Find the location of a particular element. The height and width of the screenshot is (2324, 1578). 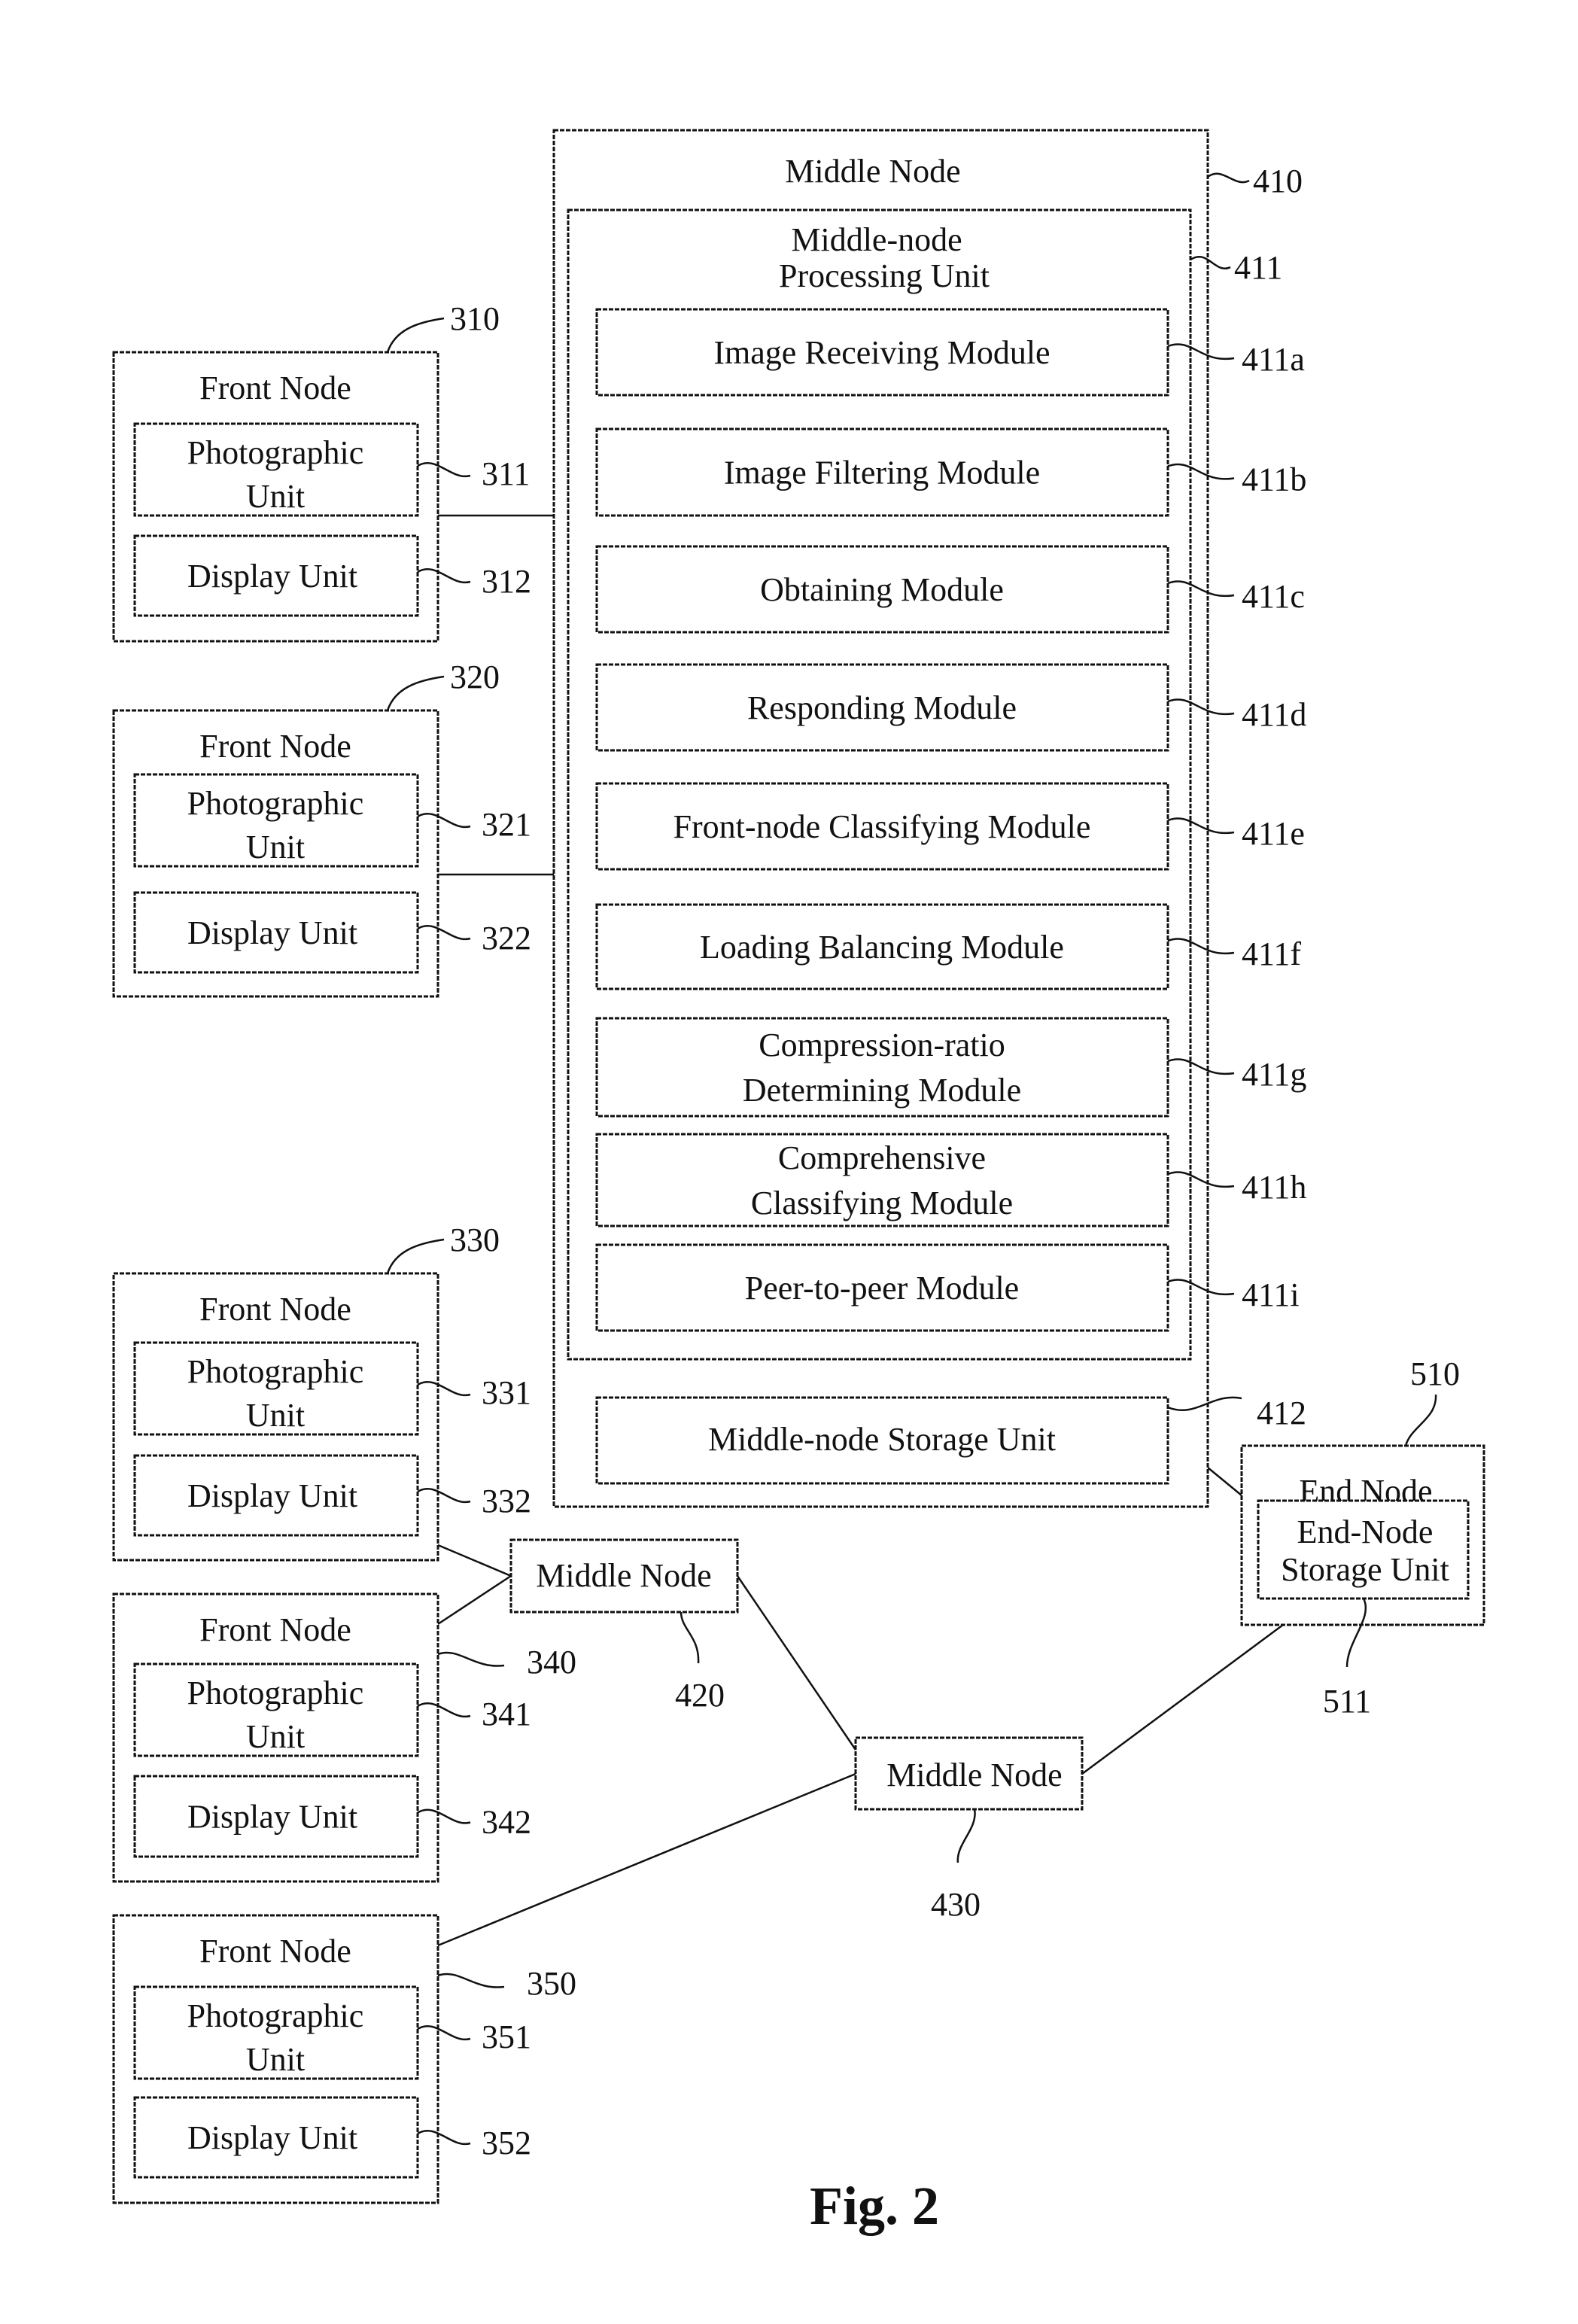

ref-411i: 411i is located at coordinates (1271, 1294).